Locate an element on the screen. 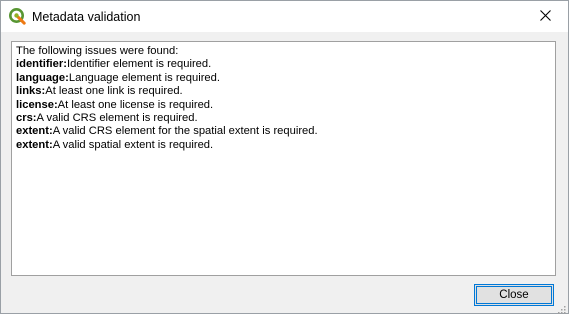 This screenshot has height=319, width=569. issue-line: language:Language element is required. is located at coordinates (283, 78).